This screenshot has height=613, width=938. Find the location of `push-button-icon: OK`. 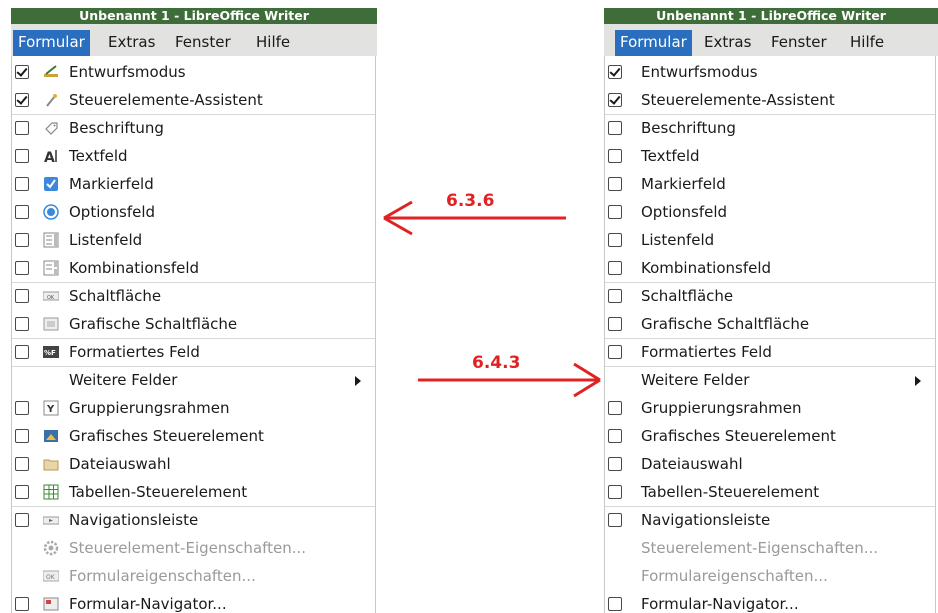

push-button-icon: OK is located at coordinates (51, 296).